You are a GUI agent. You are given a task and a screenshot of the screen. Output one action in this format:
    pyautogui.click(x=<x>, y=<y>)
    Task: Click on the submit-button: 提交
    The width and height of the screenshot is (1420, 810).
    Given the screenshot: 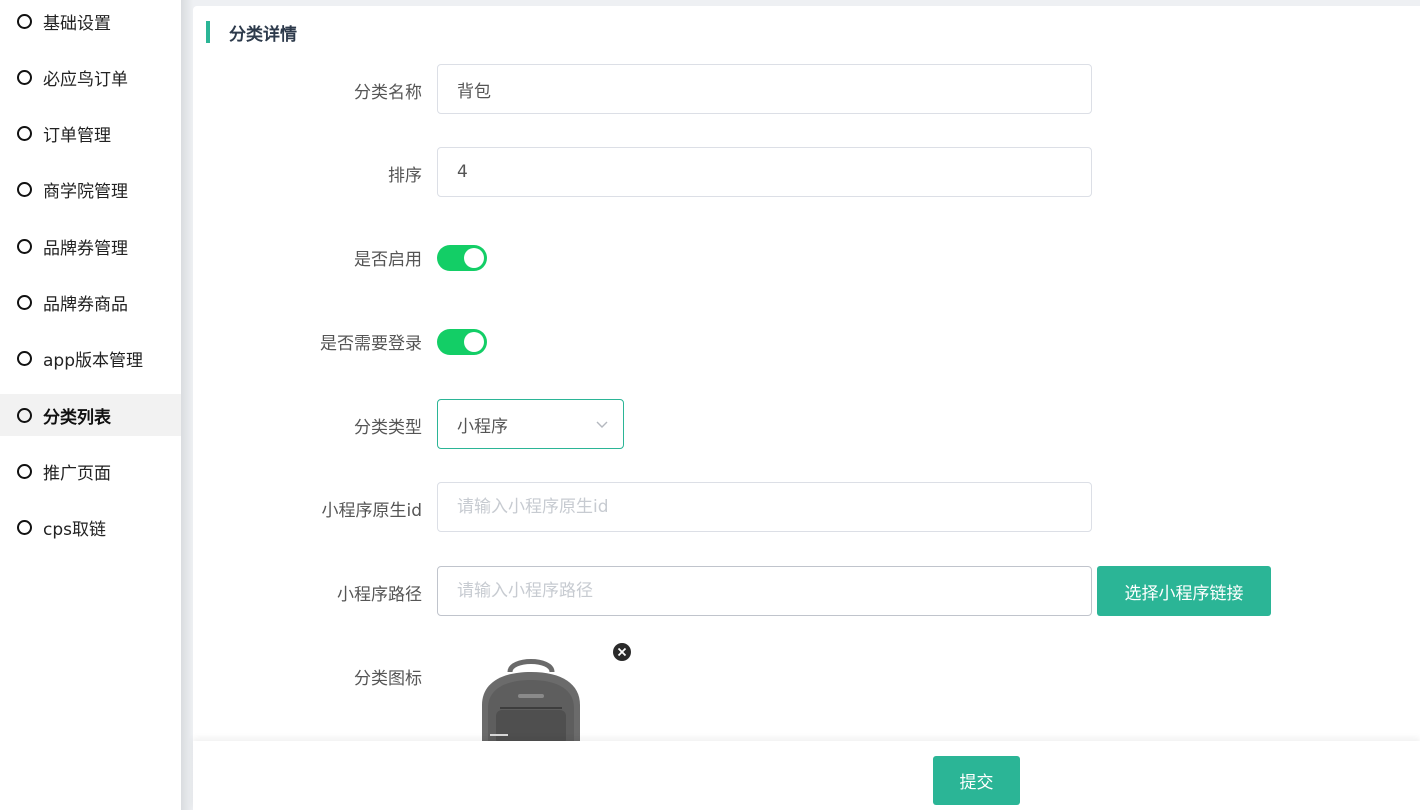 What is the action you would take?
    pyautogui.click(x=976, y=780)
    